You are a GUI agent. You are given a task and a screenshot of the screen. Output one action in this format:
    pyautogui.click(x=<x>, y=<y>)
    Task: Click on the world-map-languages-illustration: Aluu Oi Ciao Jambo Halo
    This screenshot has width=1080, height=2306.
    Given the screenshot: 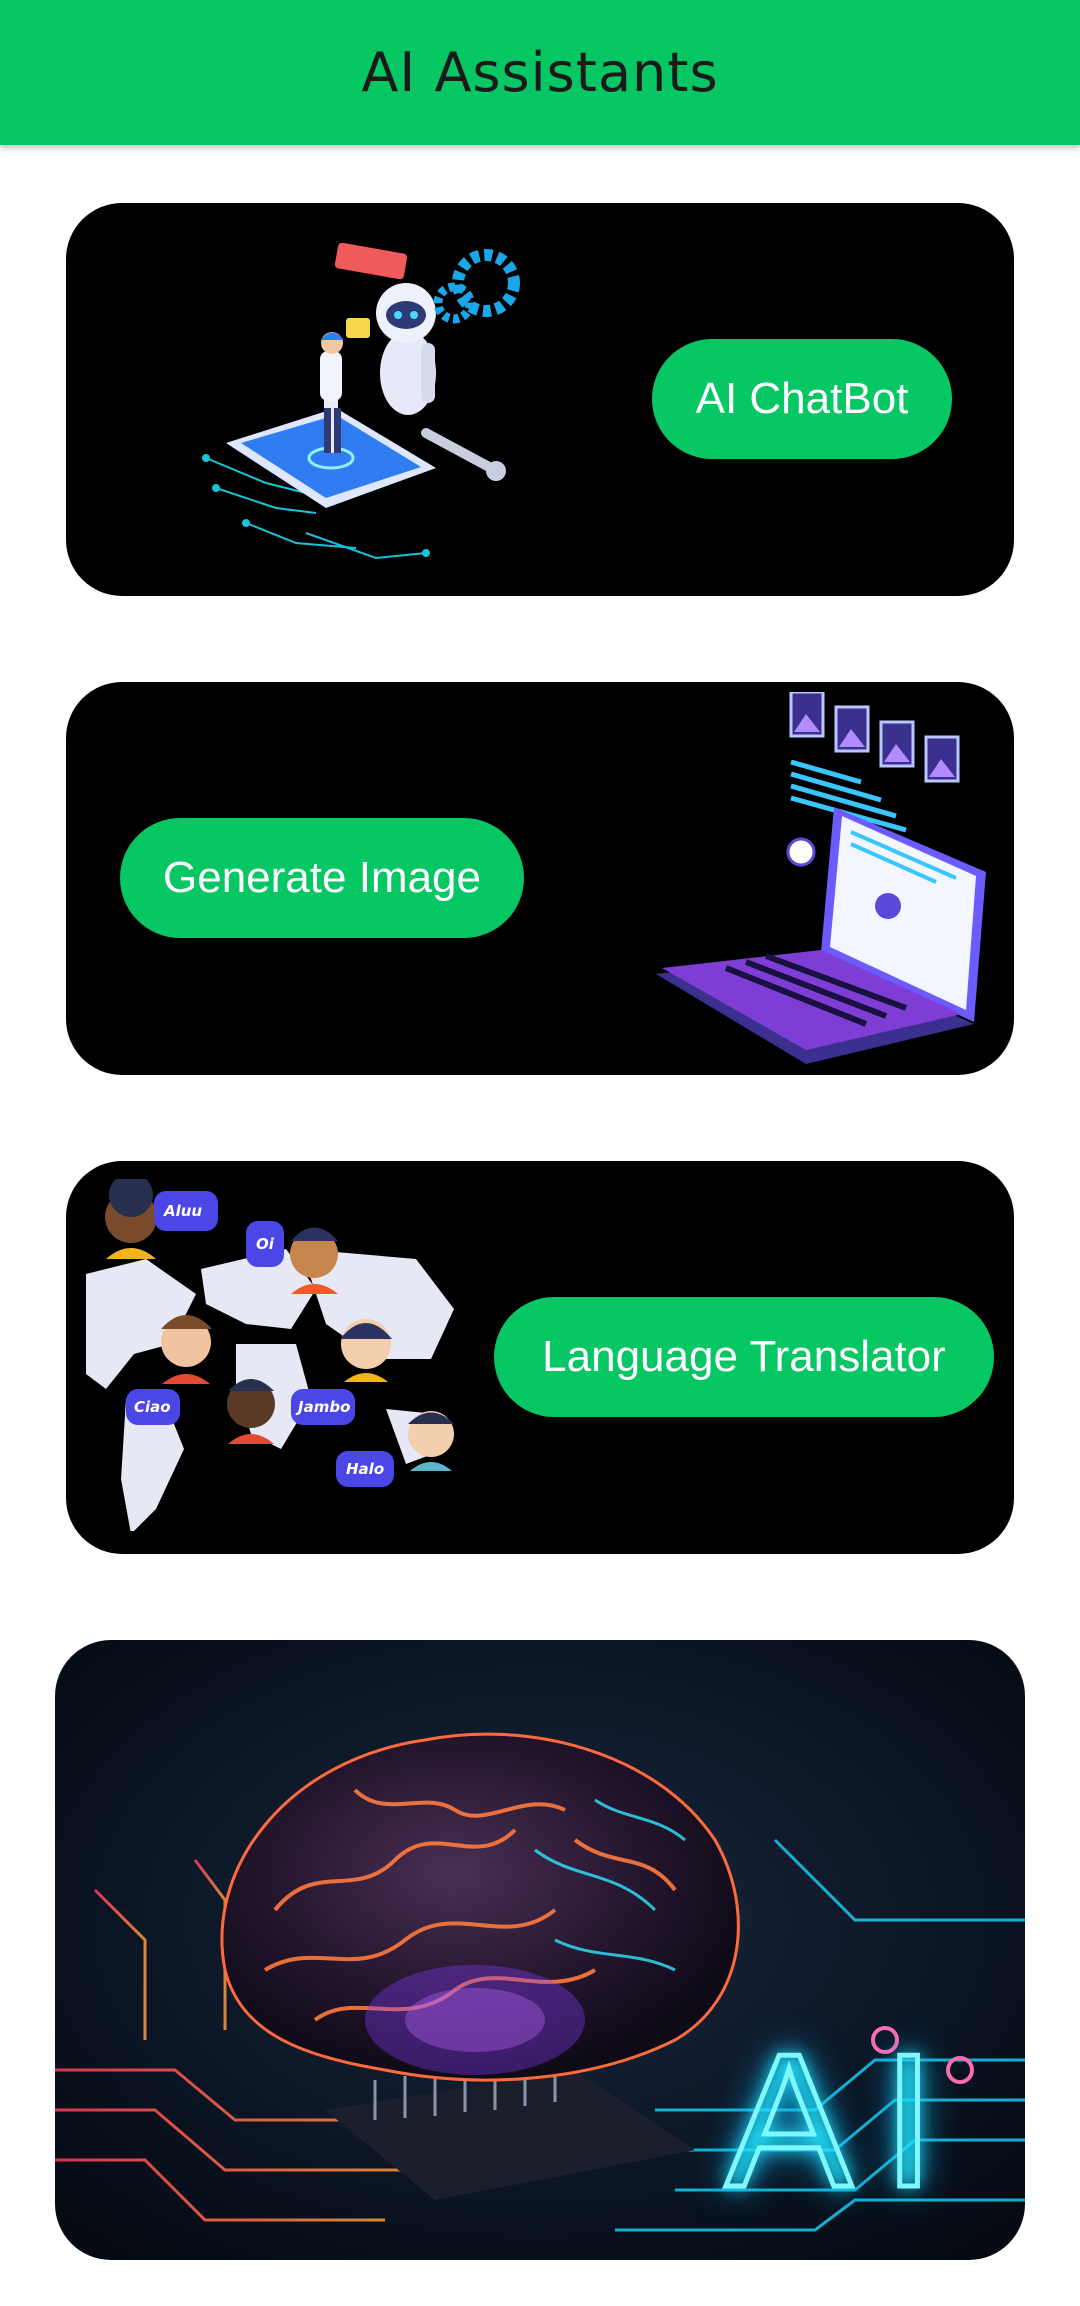 What is the action you would take?
    pyautogui.click(x=270, y=1355)
    